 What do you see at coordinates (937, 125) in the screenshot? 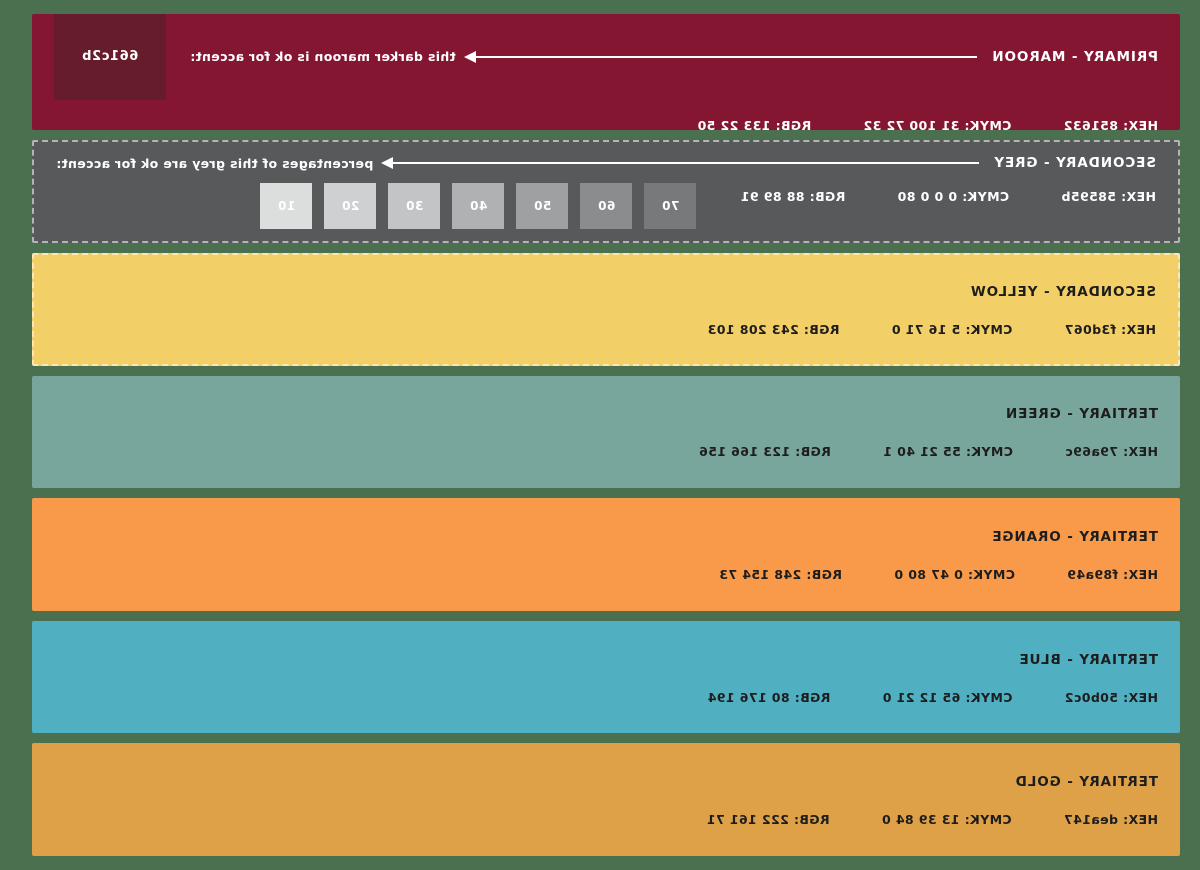
I see `maroon-cmyk-value: CMYK: 31 100 72 32` at bounding box center [937, 125].